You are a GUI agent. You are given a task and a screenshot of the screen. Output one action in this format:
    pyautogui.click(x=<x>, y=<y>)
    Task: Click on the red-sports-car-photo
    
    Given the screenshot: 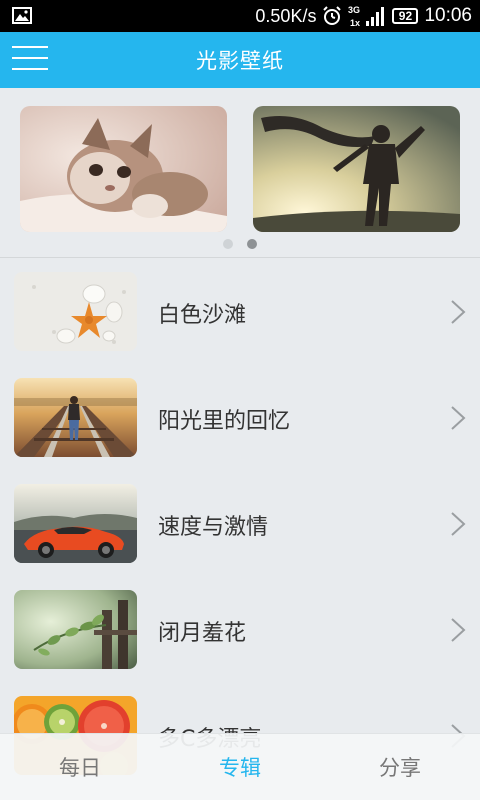 What is the action you would take?
    pyautogui.click(x=75, y=523)
    